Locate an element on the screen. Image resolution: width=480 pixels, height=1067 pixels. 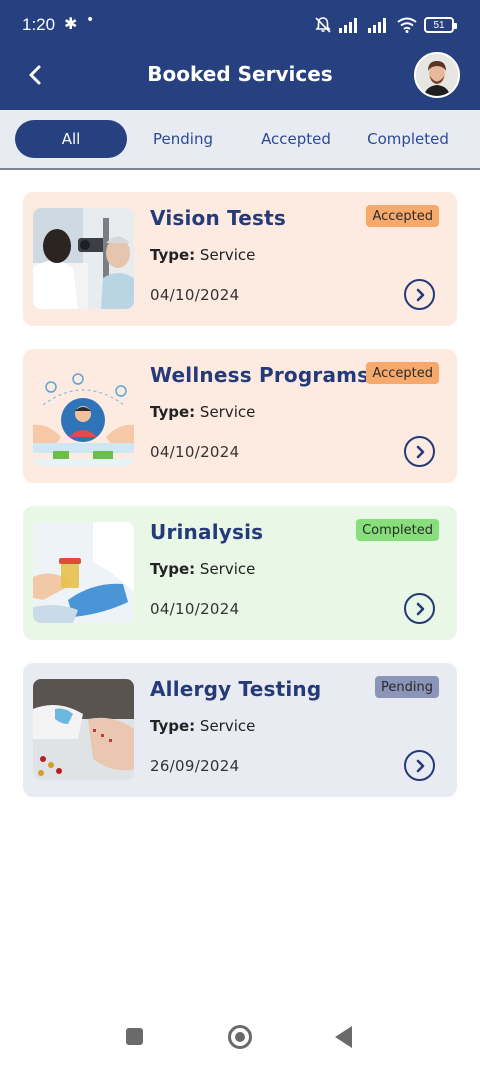
booking-title: Allergy Testing is located at coordinates (236, 689).